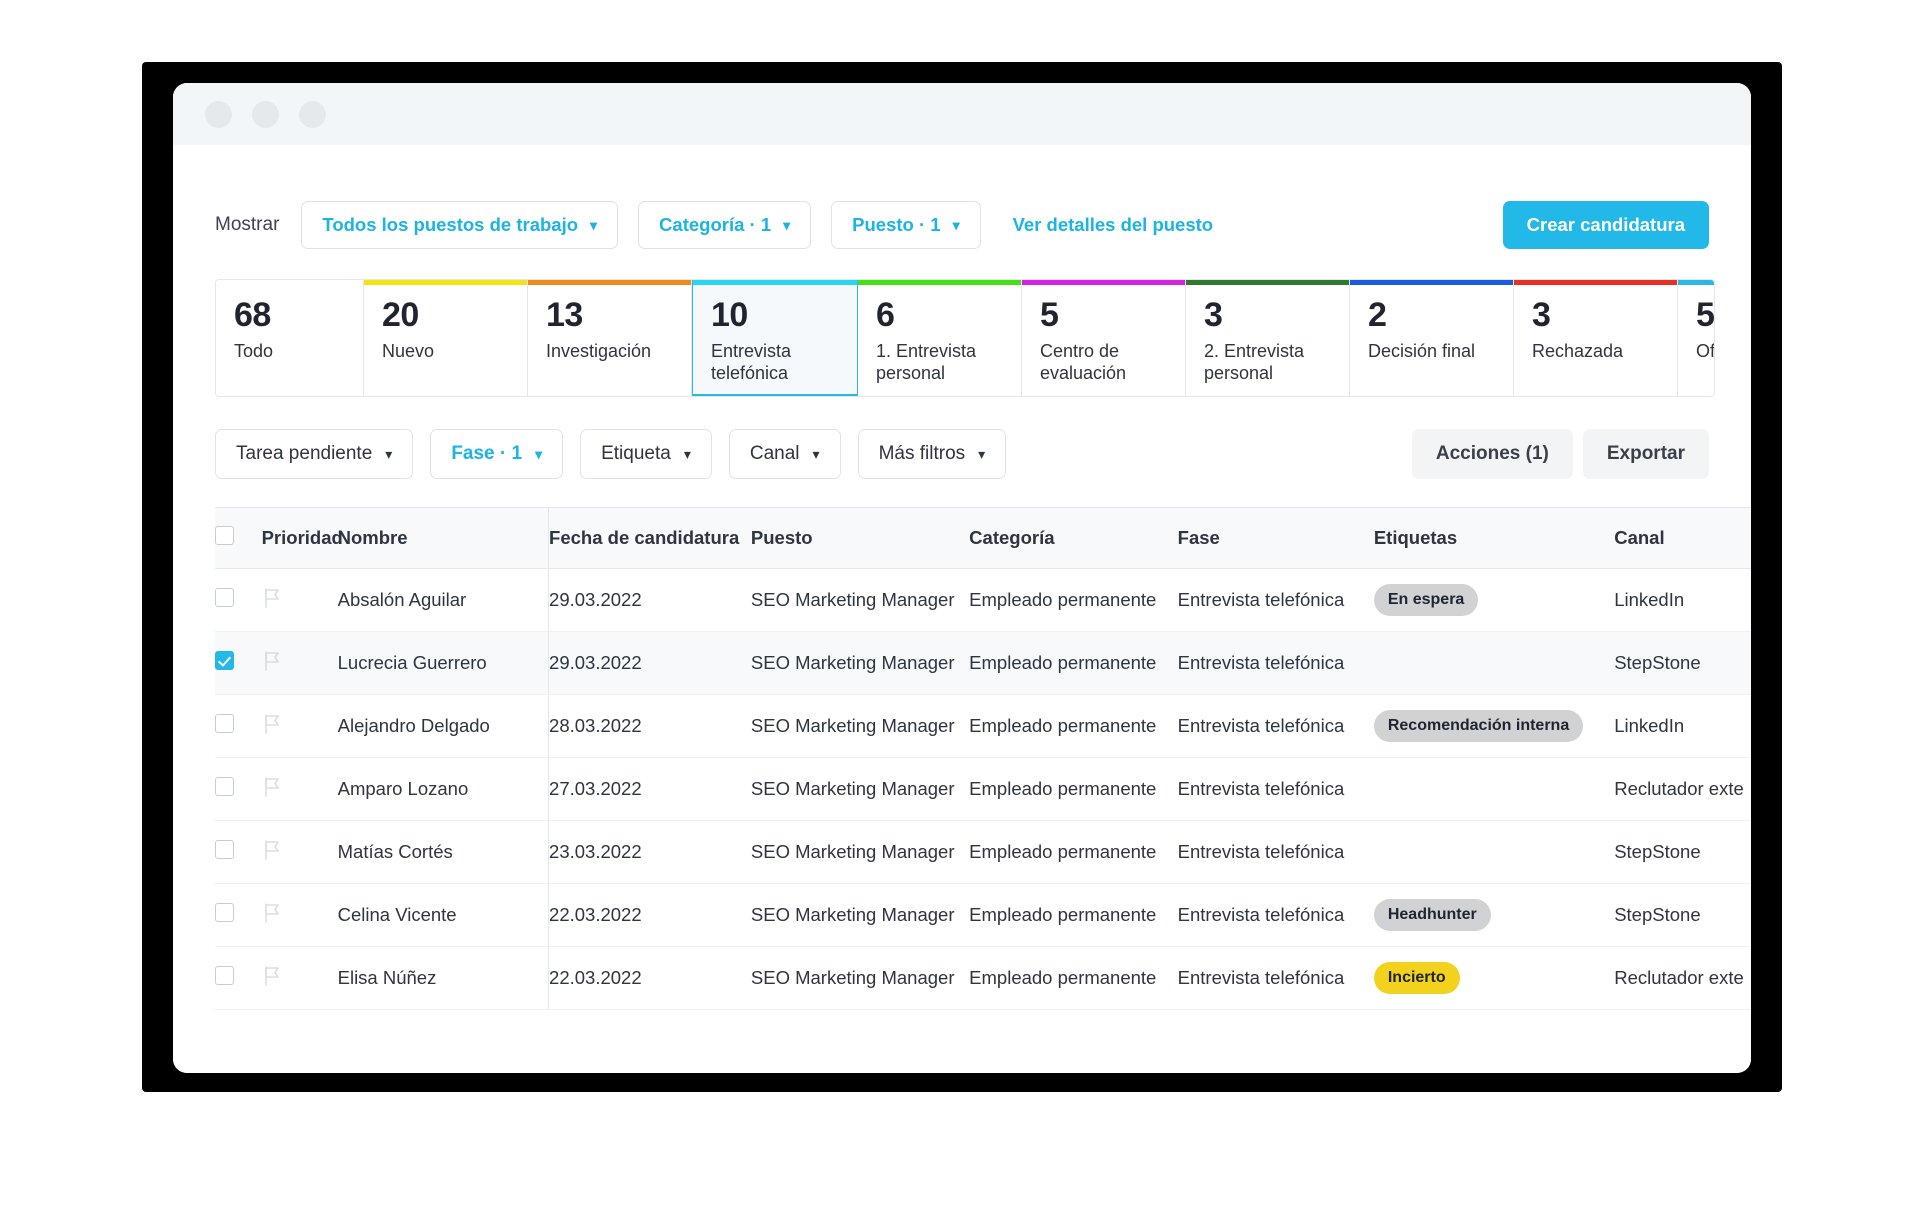  Describe the element at coordinates (254, 350) in the screenshot. I see `stage-label: Todo` at that location.